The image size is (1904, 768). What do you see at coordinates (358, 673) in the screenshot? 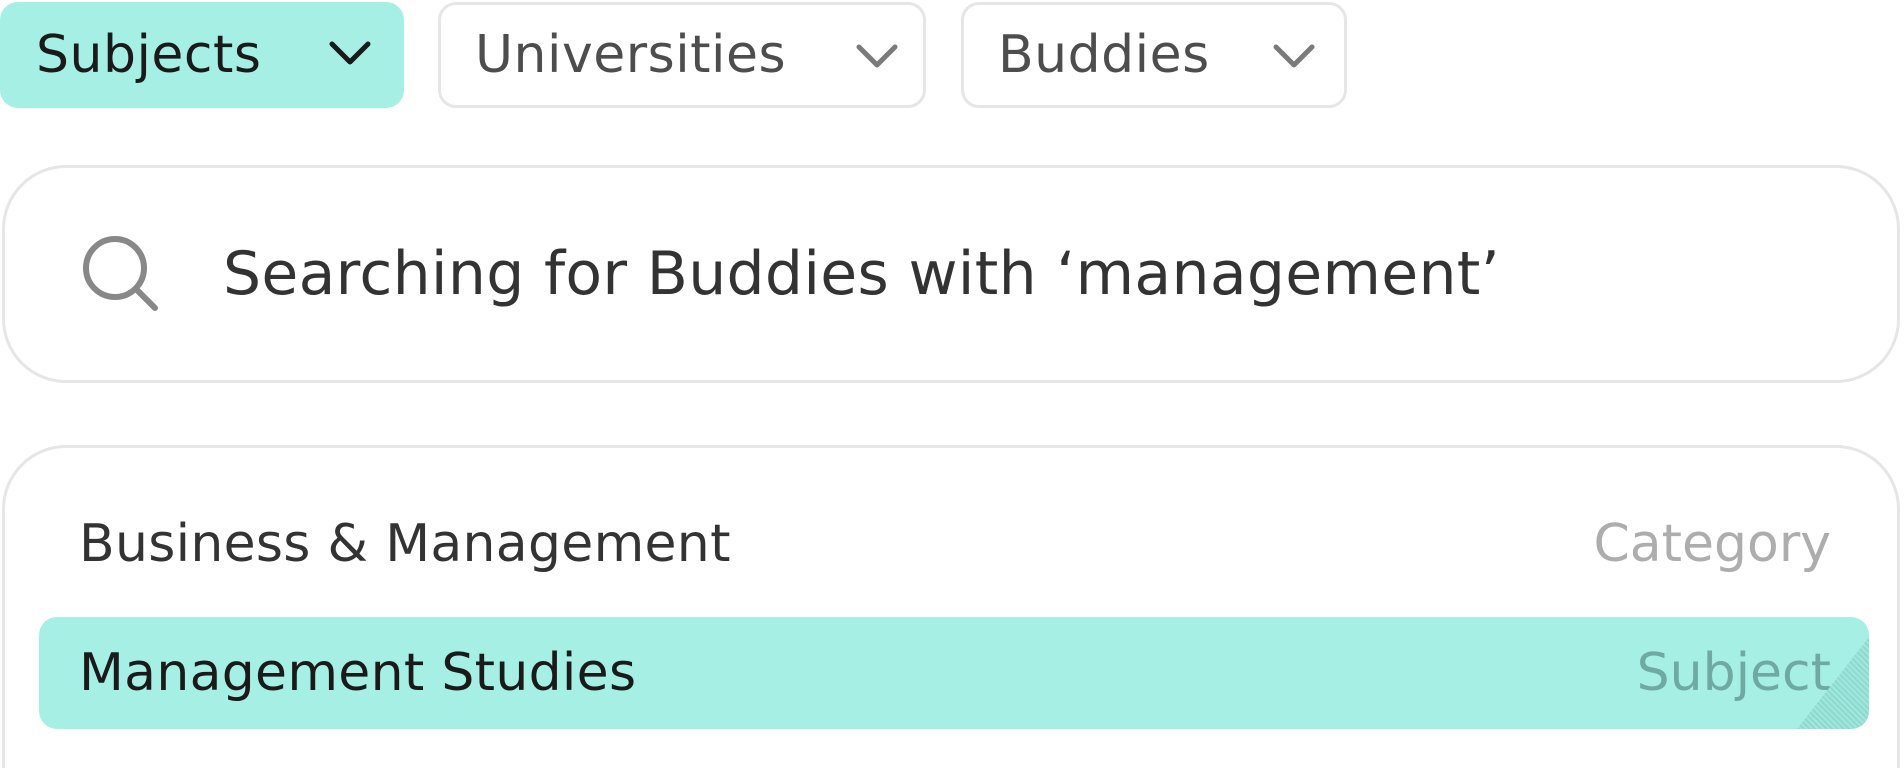
I see `result-name: Management Studies` at bounding box center [358, 673].